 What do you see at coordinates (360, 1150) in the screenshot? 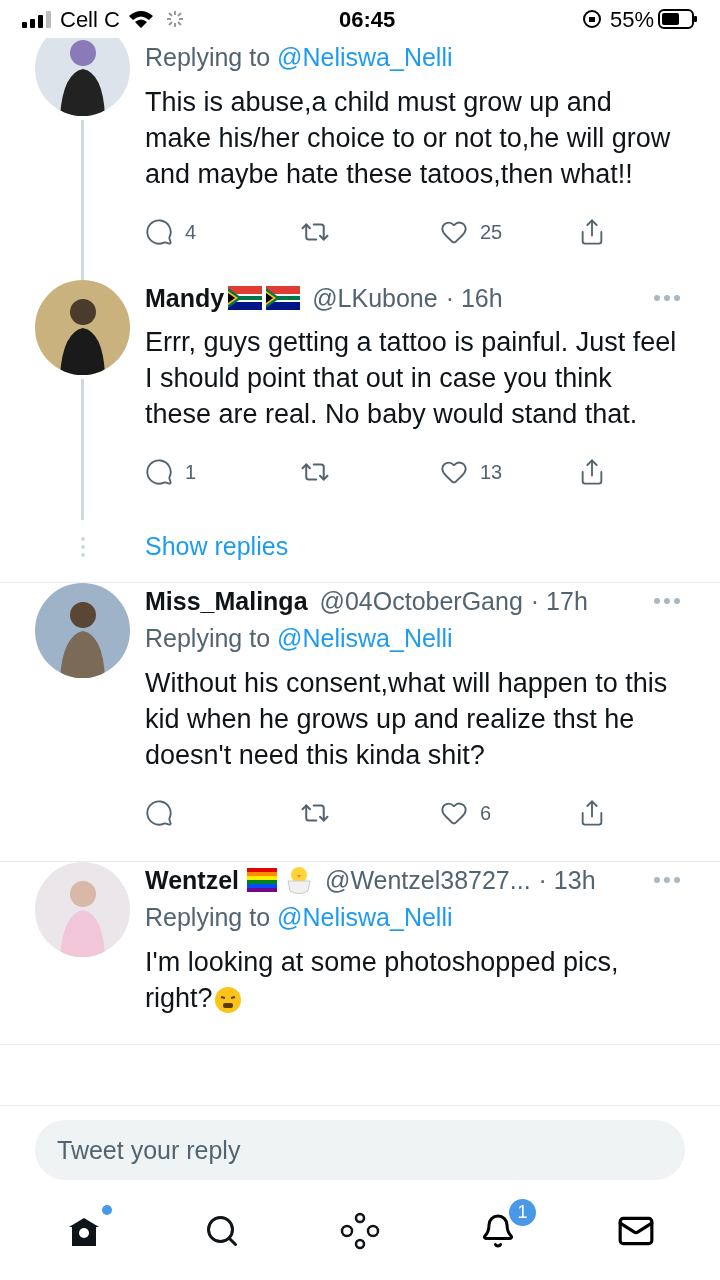
I see `reply-input: Tweet your reply` at bounding box center [360, 1150].